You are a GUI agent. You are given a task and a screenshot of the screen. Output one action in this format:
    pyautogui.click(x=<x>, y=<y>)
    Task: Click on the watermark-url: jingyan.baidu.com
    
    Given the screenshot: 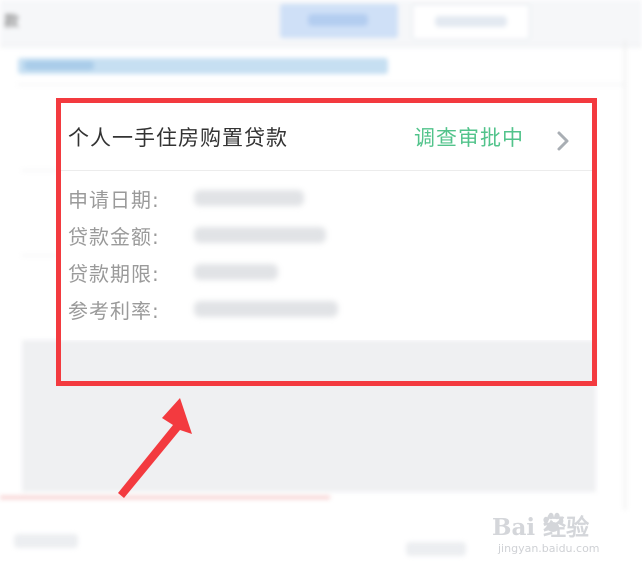 What is the action you would take?
    pyautogui.click(x=549, y=548)
    